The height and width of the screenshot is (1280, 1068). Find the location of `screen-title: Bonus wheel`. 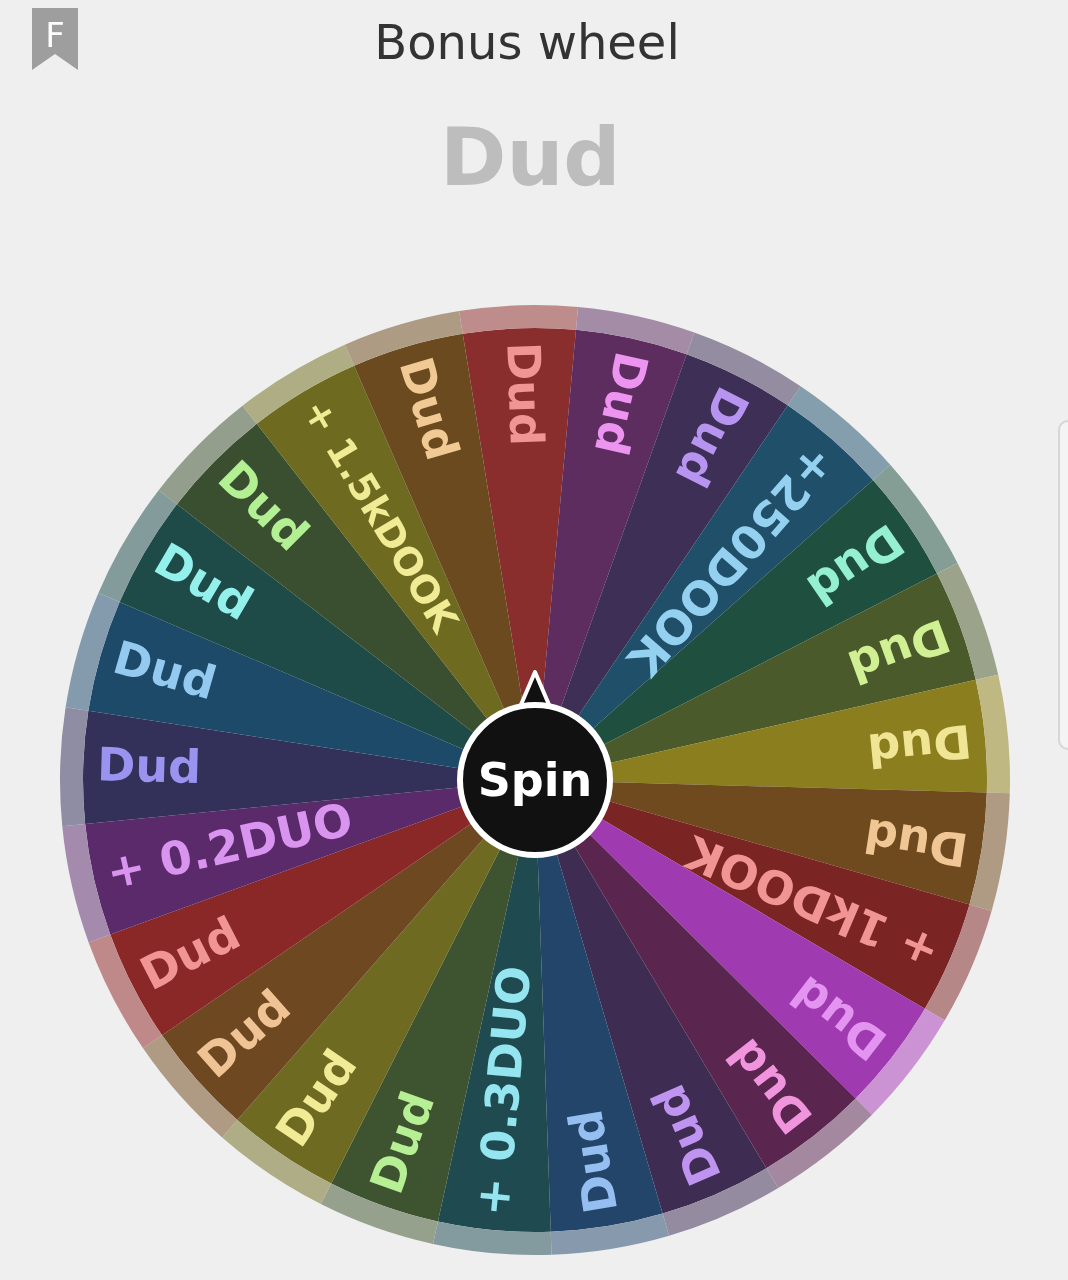

screen-title: Bonus wheel is located at coordinates (527, 42).